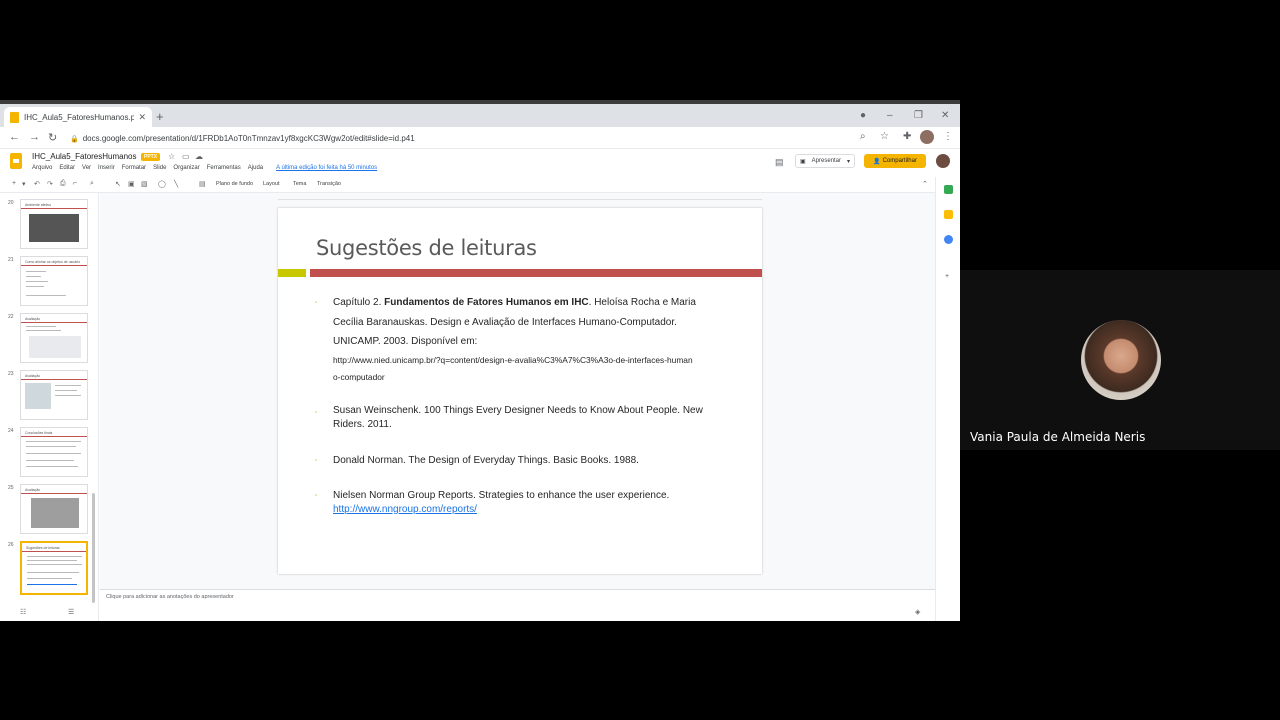 The height and width of the screenshot is (720, 1280). I want to click on close-tab-icon: ✕, so click(142, 117).